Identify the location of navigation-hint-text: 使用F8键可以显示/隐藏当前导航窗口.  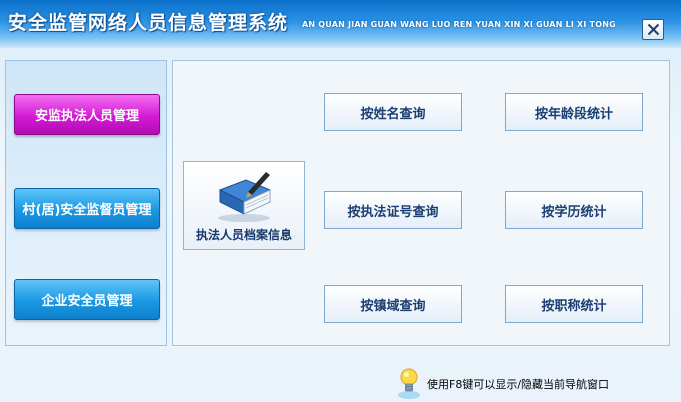
(518, 384).